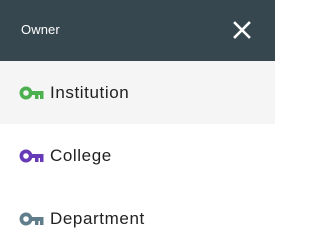 The image size is (320, 250). Describe the element at coordinates (90, 92) in the screenshot. I see `list-item-label: Institution` at that location.